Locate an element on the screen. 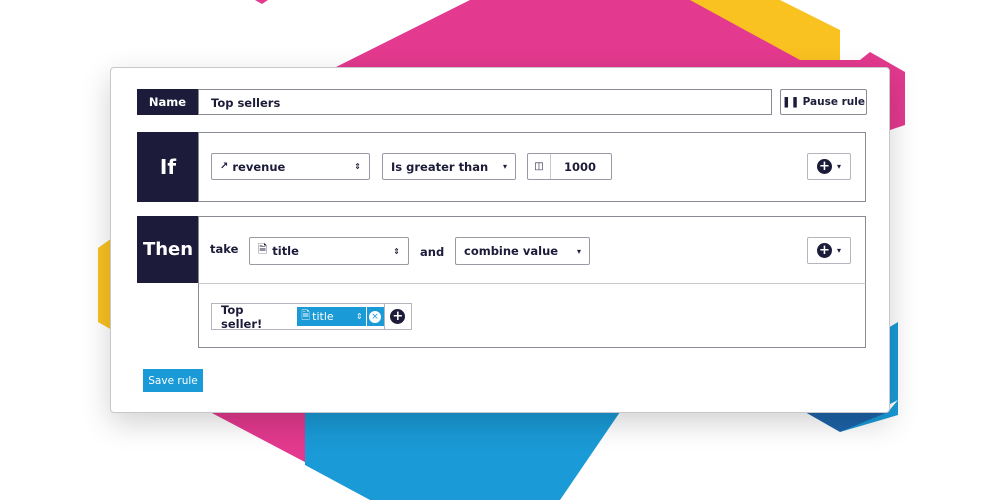 This screenshot has height=500, width=1000. pause-rule-button: ❚❚ Pause rule is located at coordinates (823, 102).